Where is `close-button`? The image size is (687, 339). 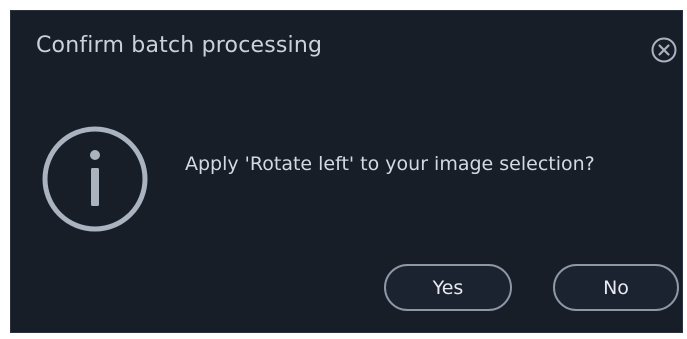
close-button is located at coordinates (664, 50).